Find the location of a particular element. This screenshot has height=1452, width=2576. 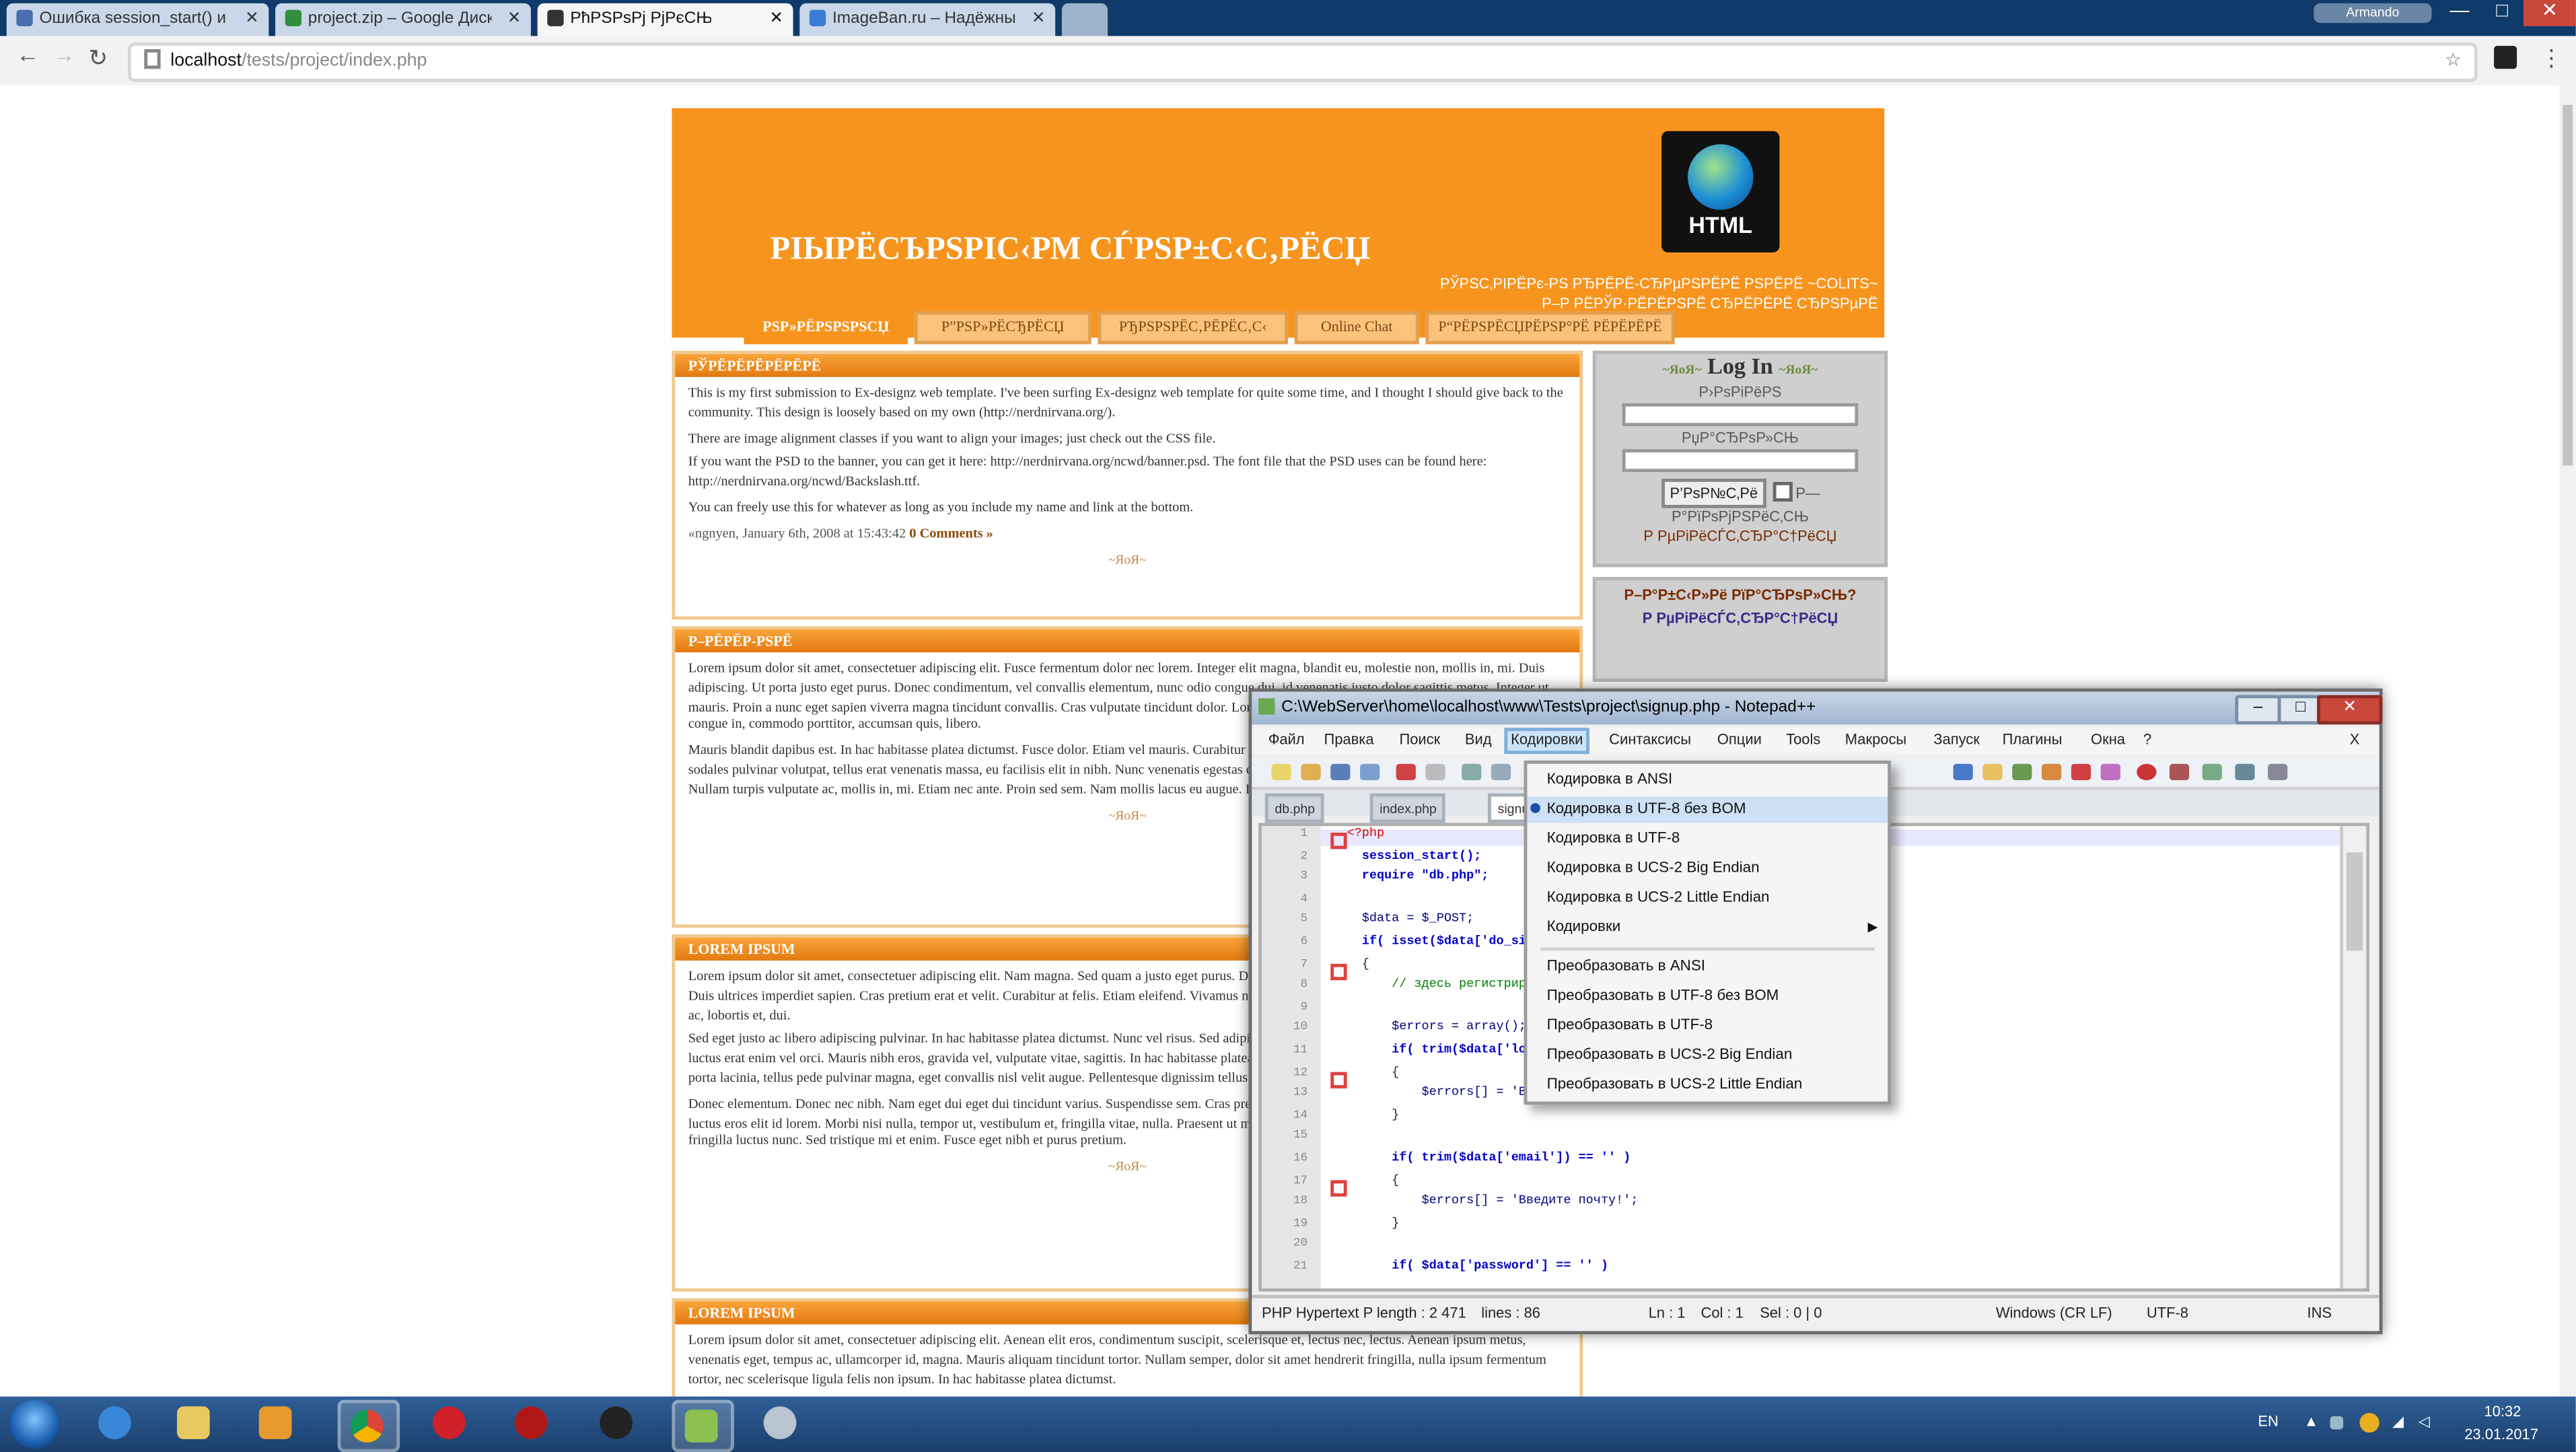

menu-options: Опции is located at coordinates (1739, 741).